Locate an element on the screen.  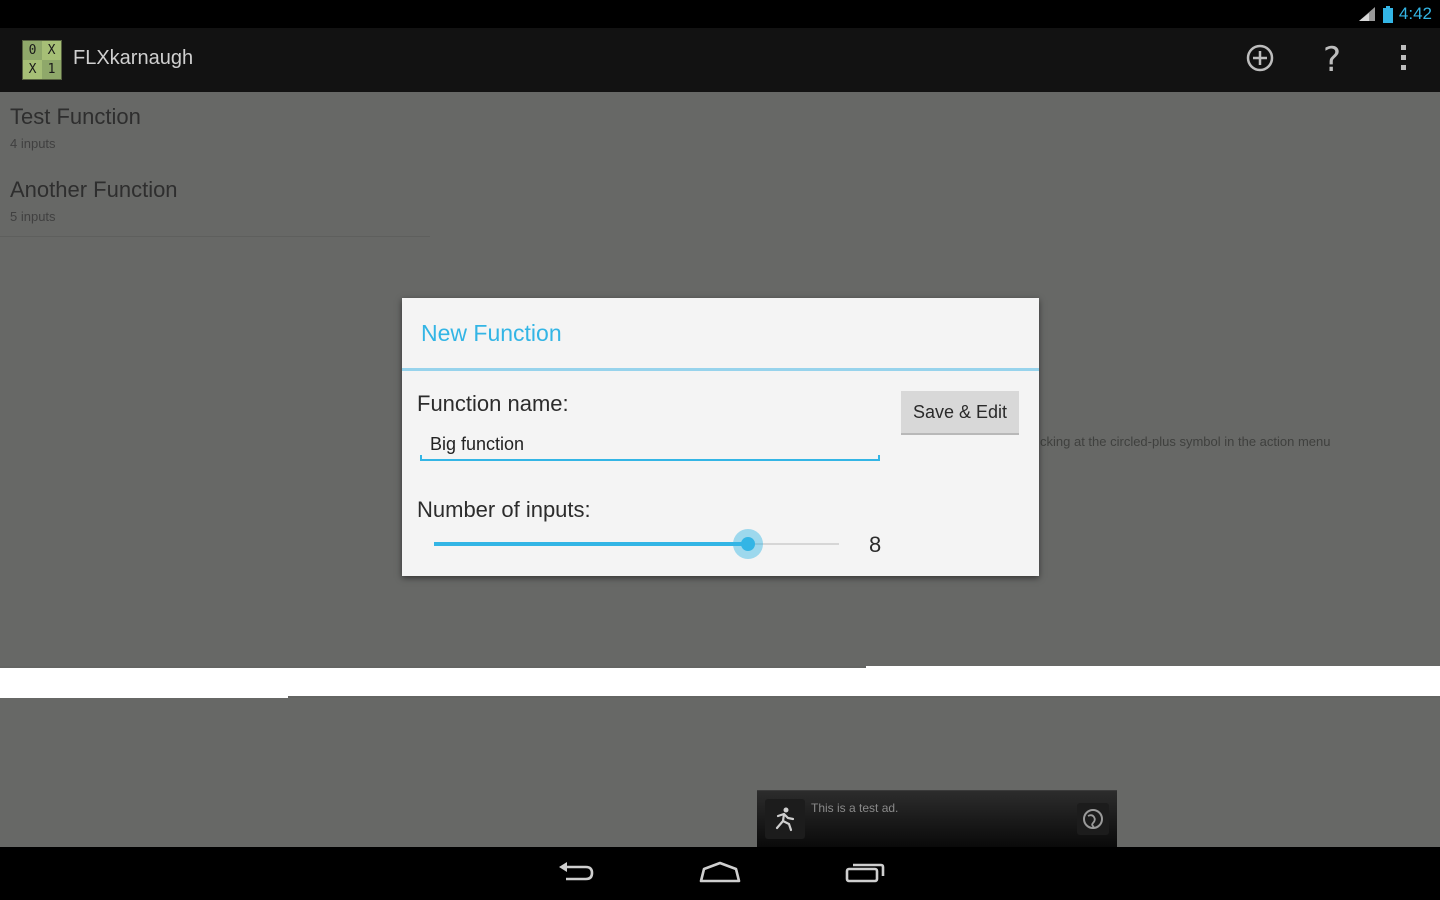
app-title: FLXkarnaugh is located at coordinates (133, 58).